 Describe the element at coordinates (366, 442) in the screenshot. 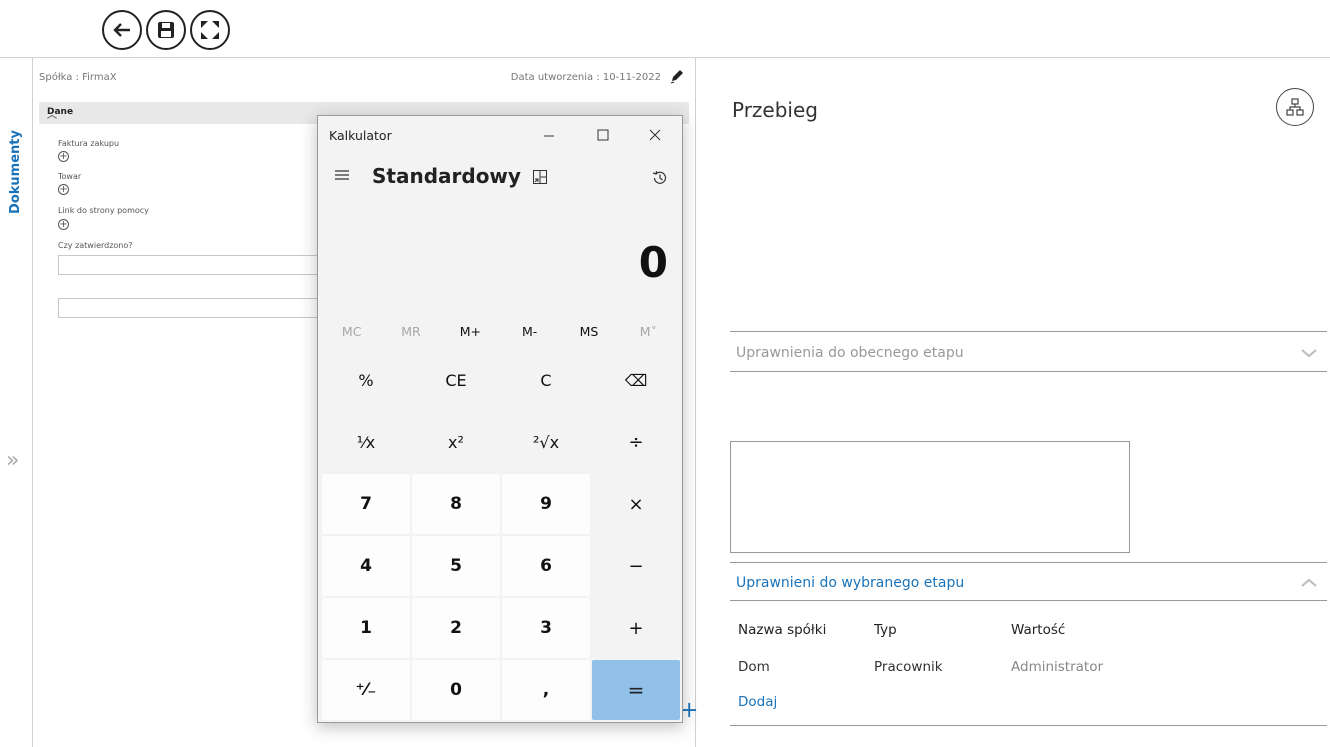

I see `reciprocal-button: ¹⁄x` at that location.